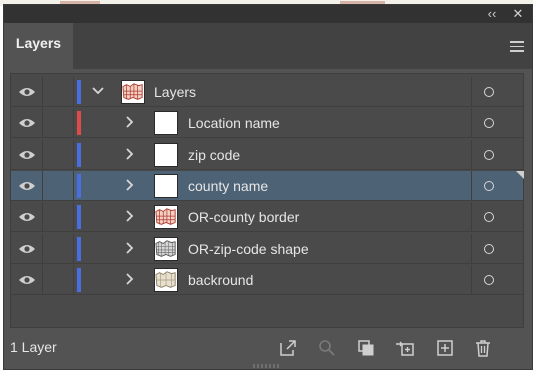 This screenshot has height=374, width=533. I want to click on hamburger-menu-icon, so click(517, 46).